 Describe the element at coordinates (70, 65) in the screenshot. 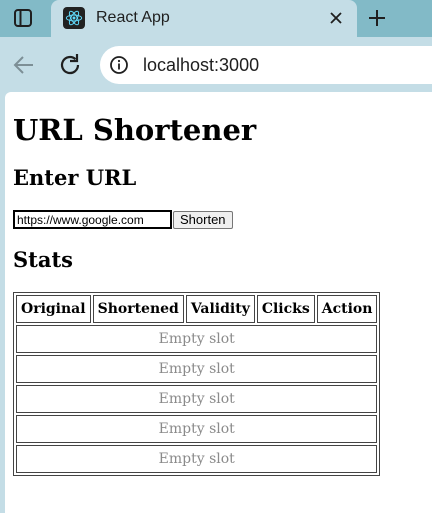

I see `reload-icon` at that location.